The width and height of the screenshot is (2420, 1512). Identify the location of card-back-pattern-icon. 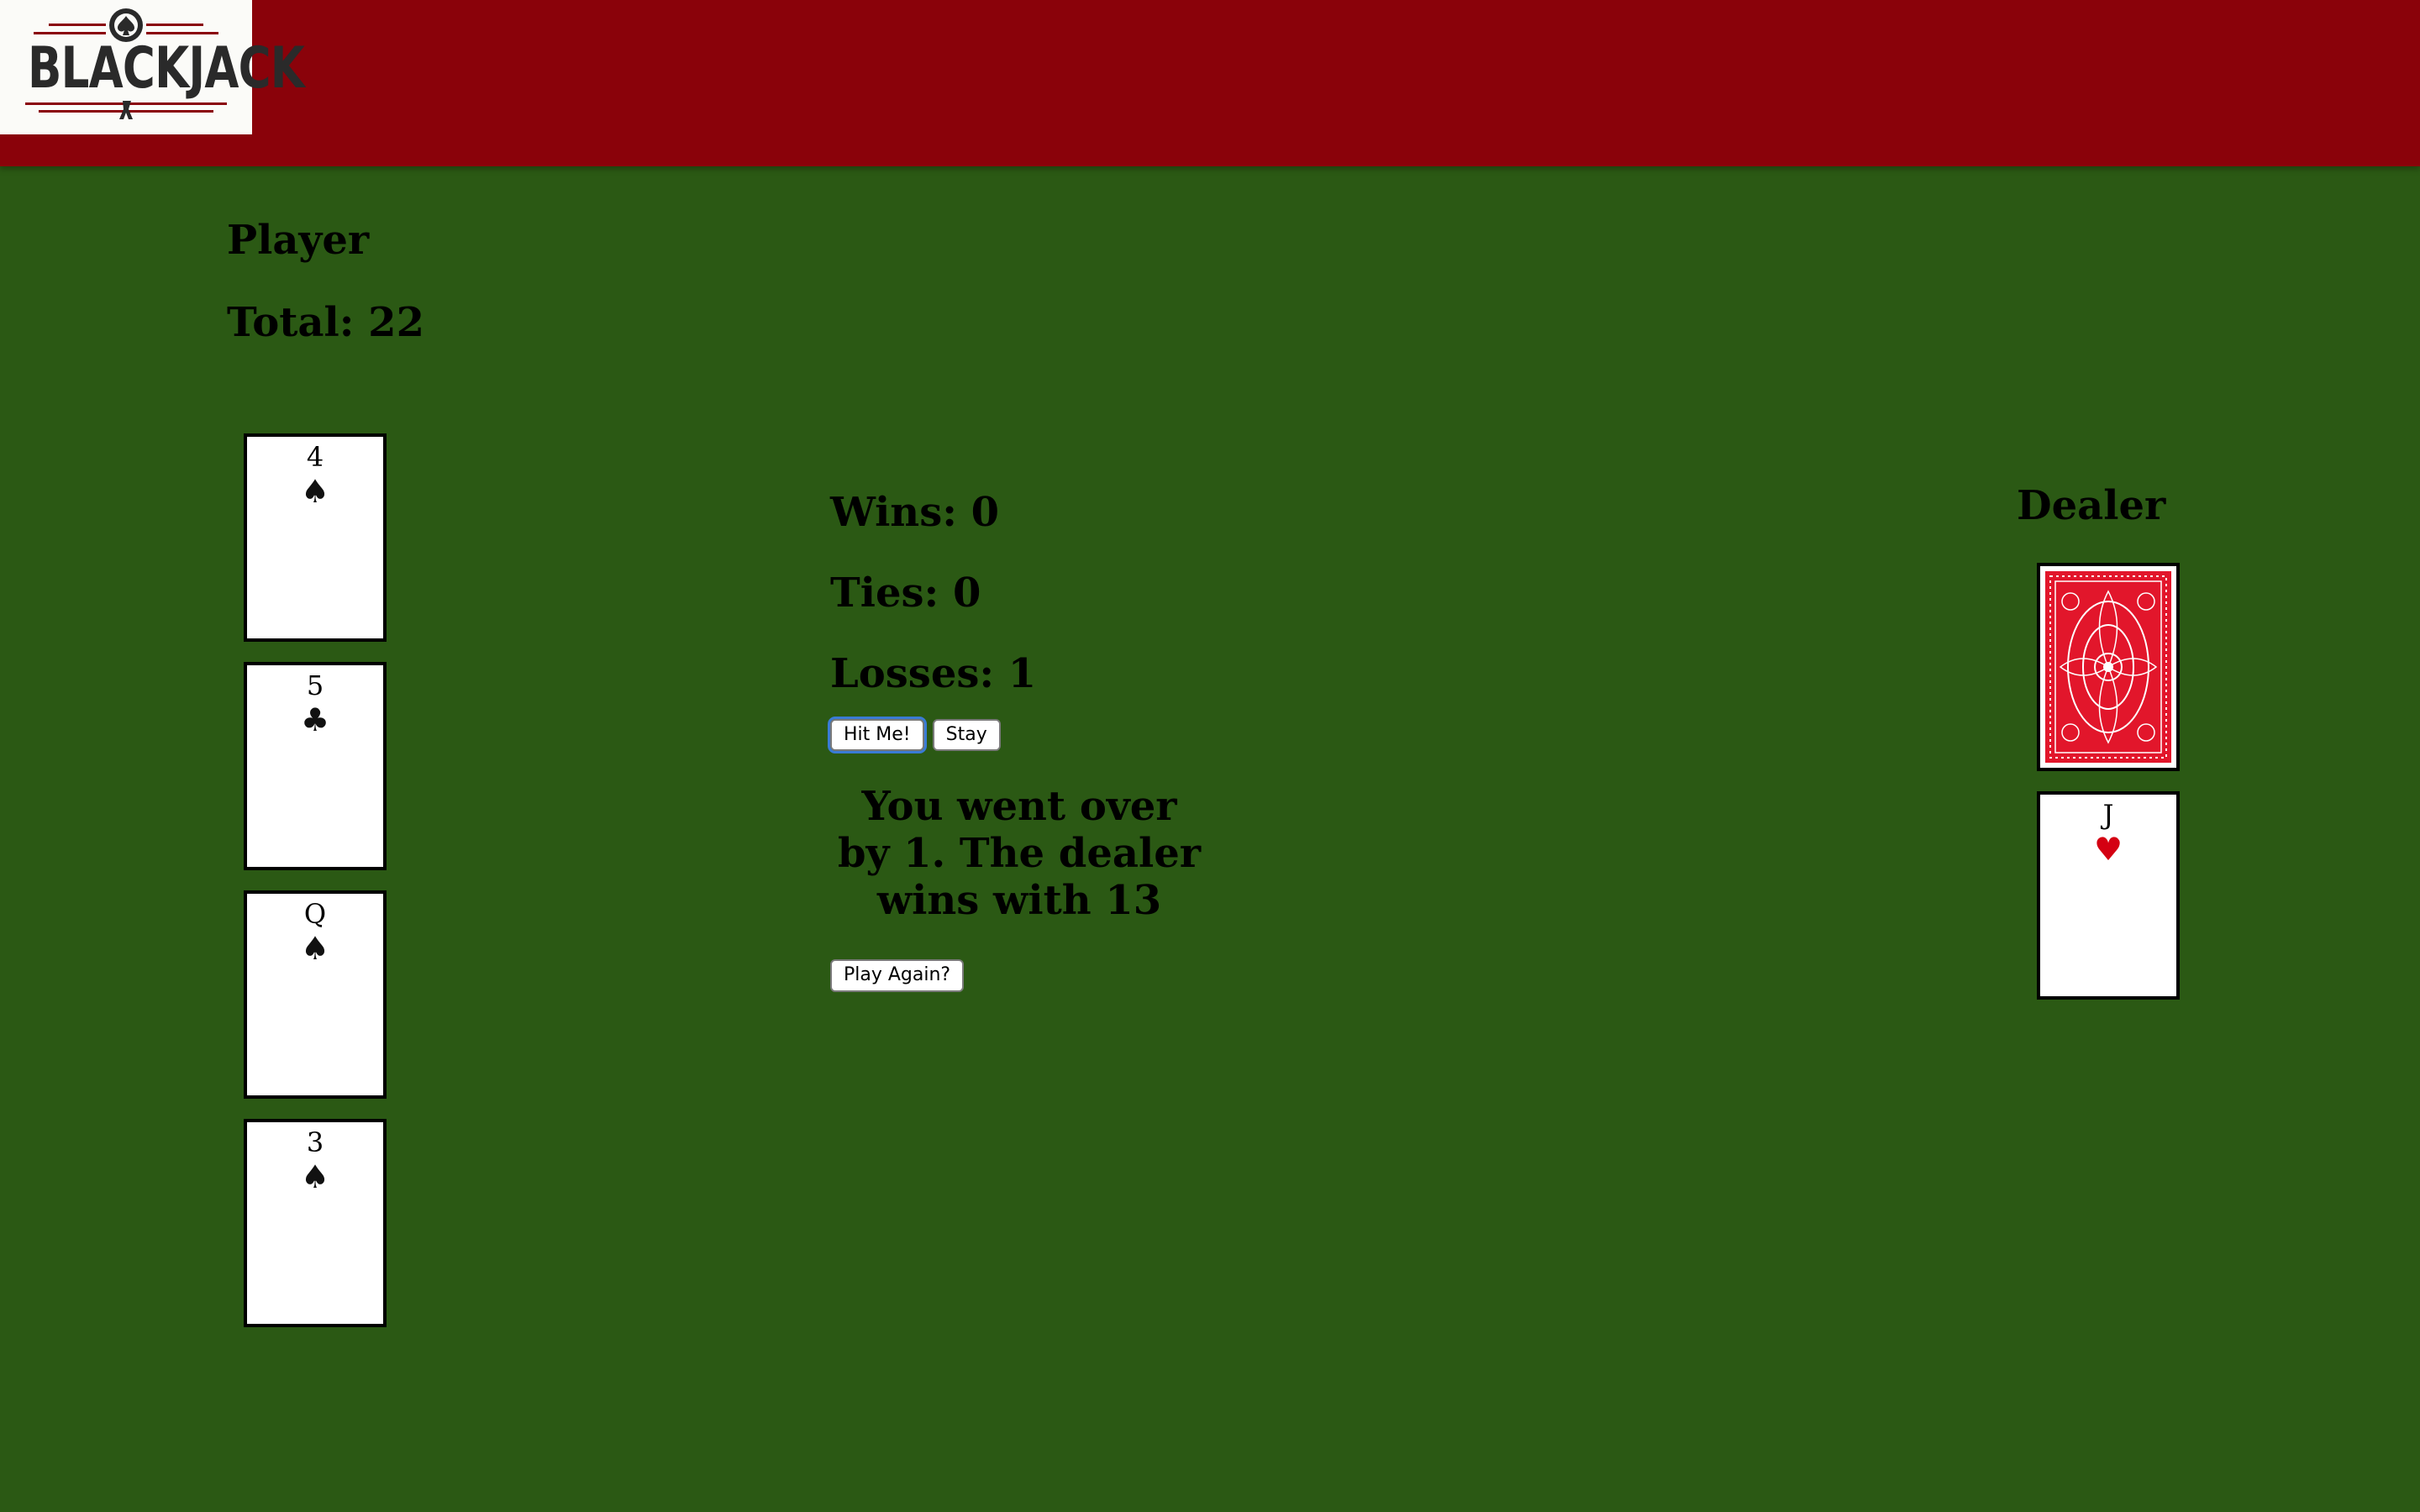
(2108, 667).